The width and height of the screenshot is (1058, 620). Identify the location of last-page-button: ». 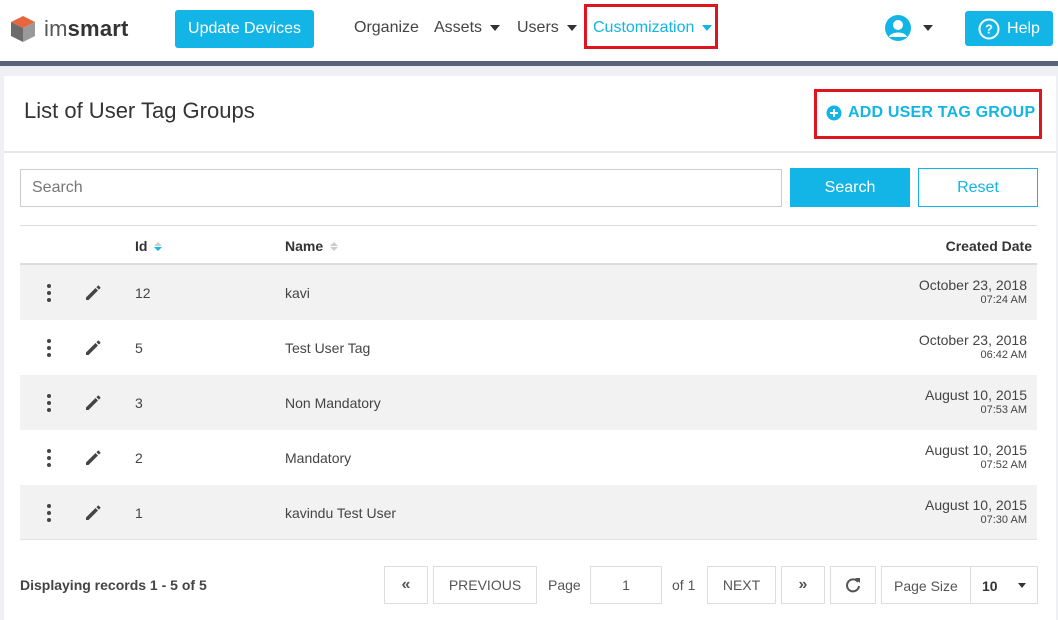
(803, 585).